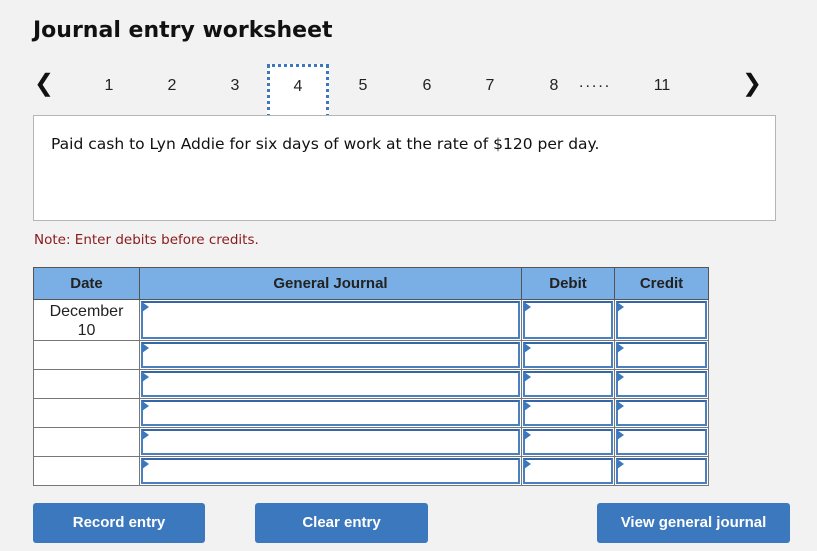  What do you see at coordinates (119, 523) in the screenshot?
I see `record-entry-button: Record entry` at bounding box center [119, 523].